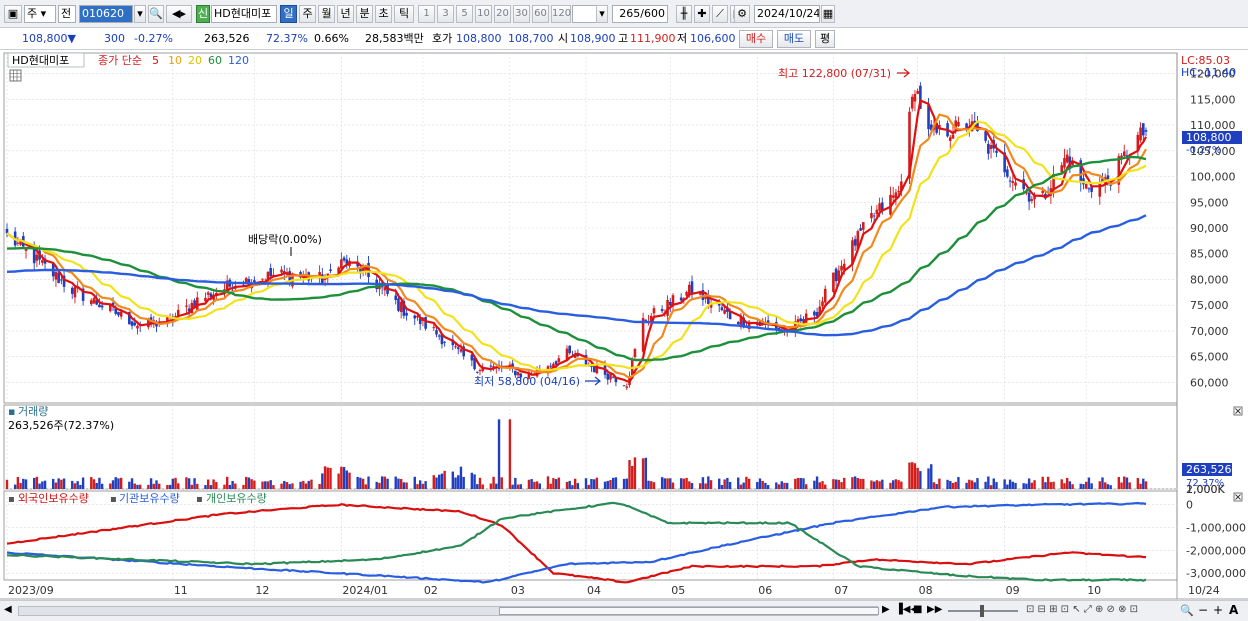 This screenshot has height=621, width=1248. I want to click on interval-dropdown-icon: ▾, so click(602, 14).